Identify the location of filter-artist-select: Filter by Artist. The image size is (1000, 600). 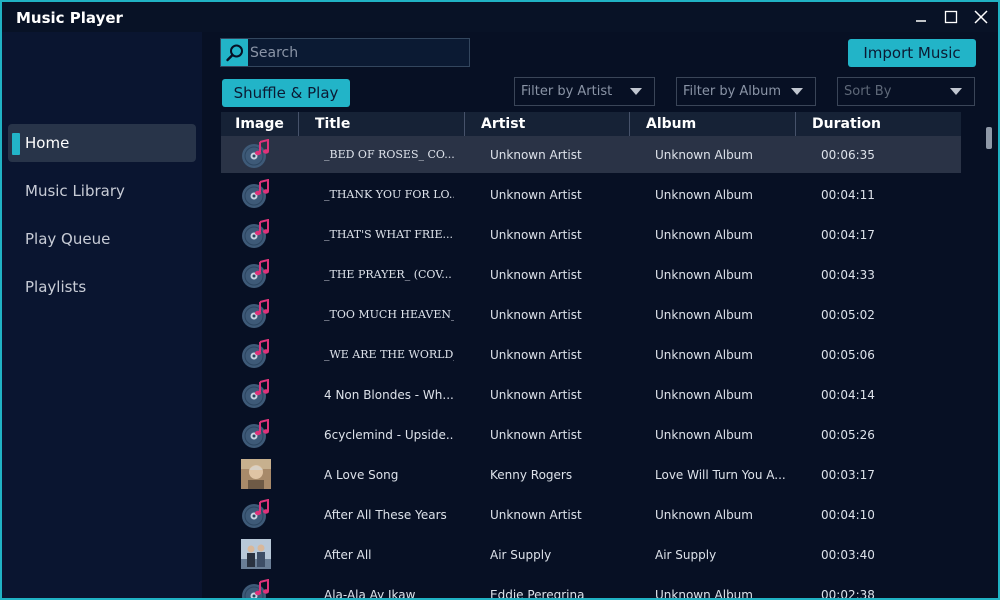
(584, 91).